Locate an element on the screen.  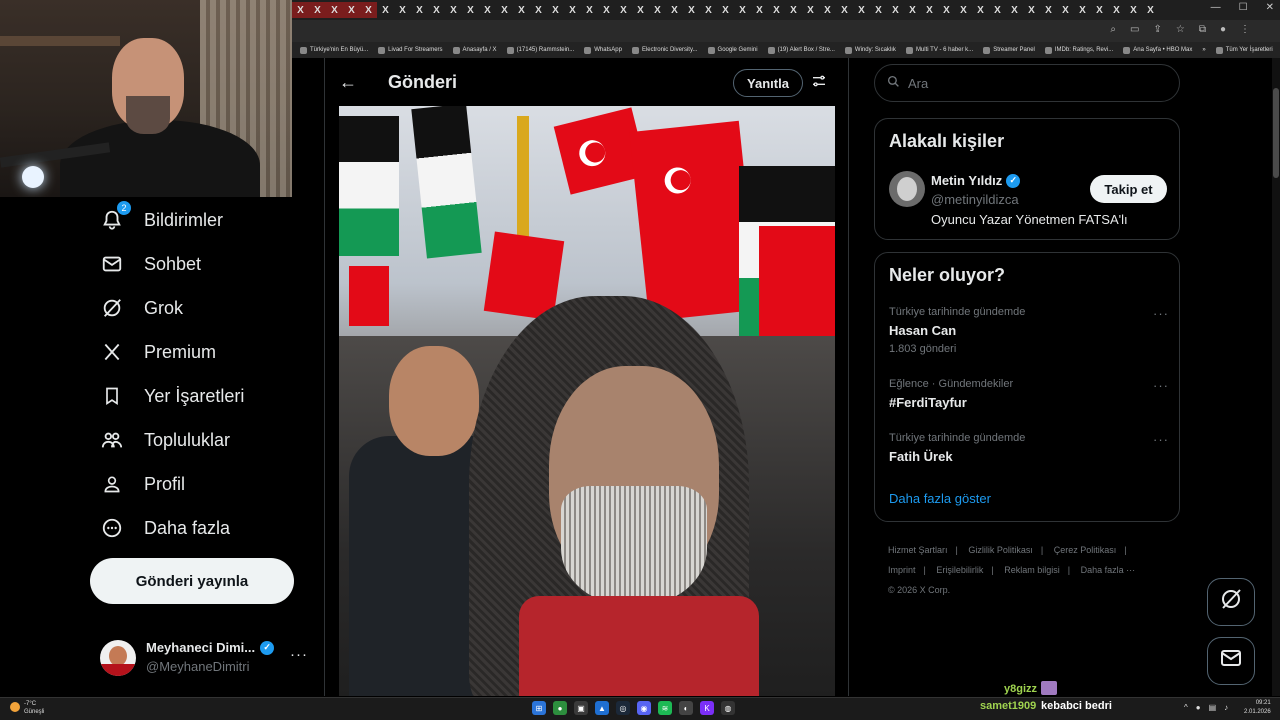
footer-link-accessibility: Erişilebilirlik is located at coordinates (959, 570).